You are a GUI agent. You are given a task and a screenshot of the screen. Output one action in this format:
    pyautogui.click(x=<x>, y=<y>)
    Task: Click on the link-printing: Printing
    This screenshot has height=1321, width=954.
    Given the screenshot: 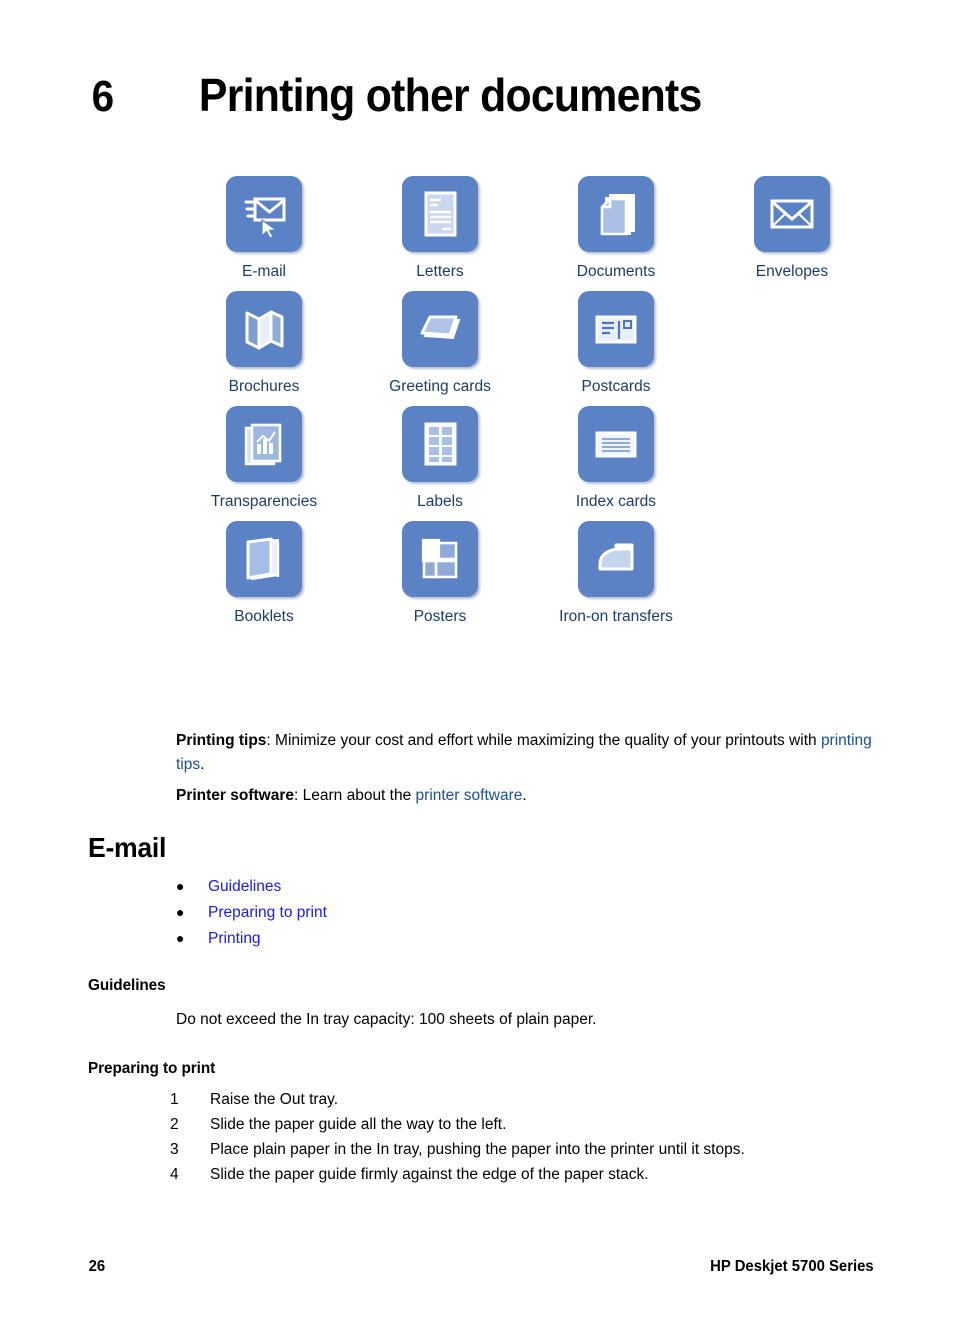 What is the action you would take?
    pyautogui.click(x=234, y=939)
    